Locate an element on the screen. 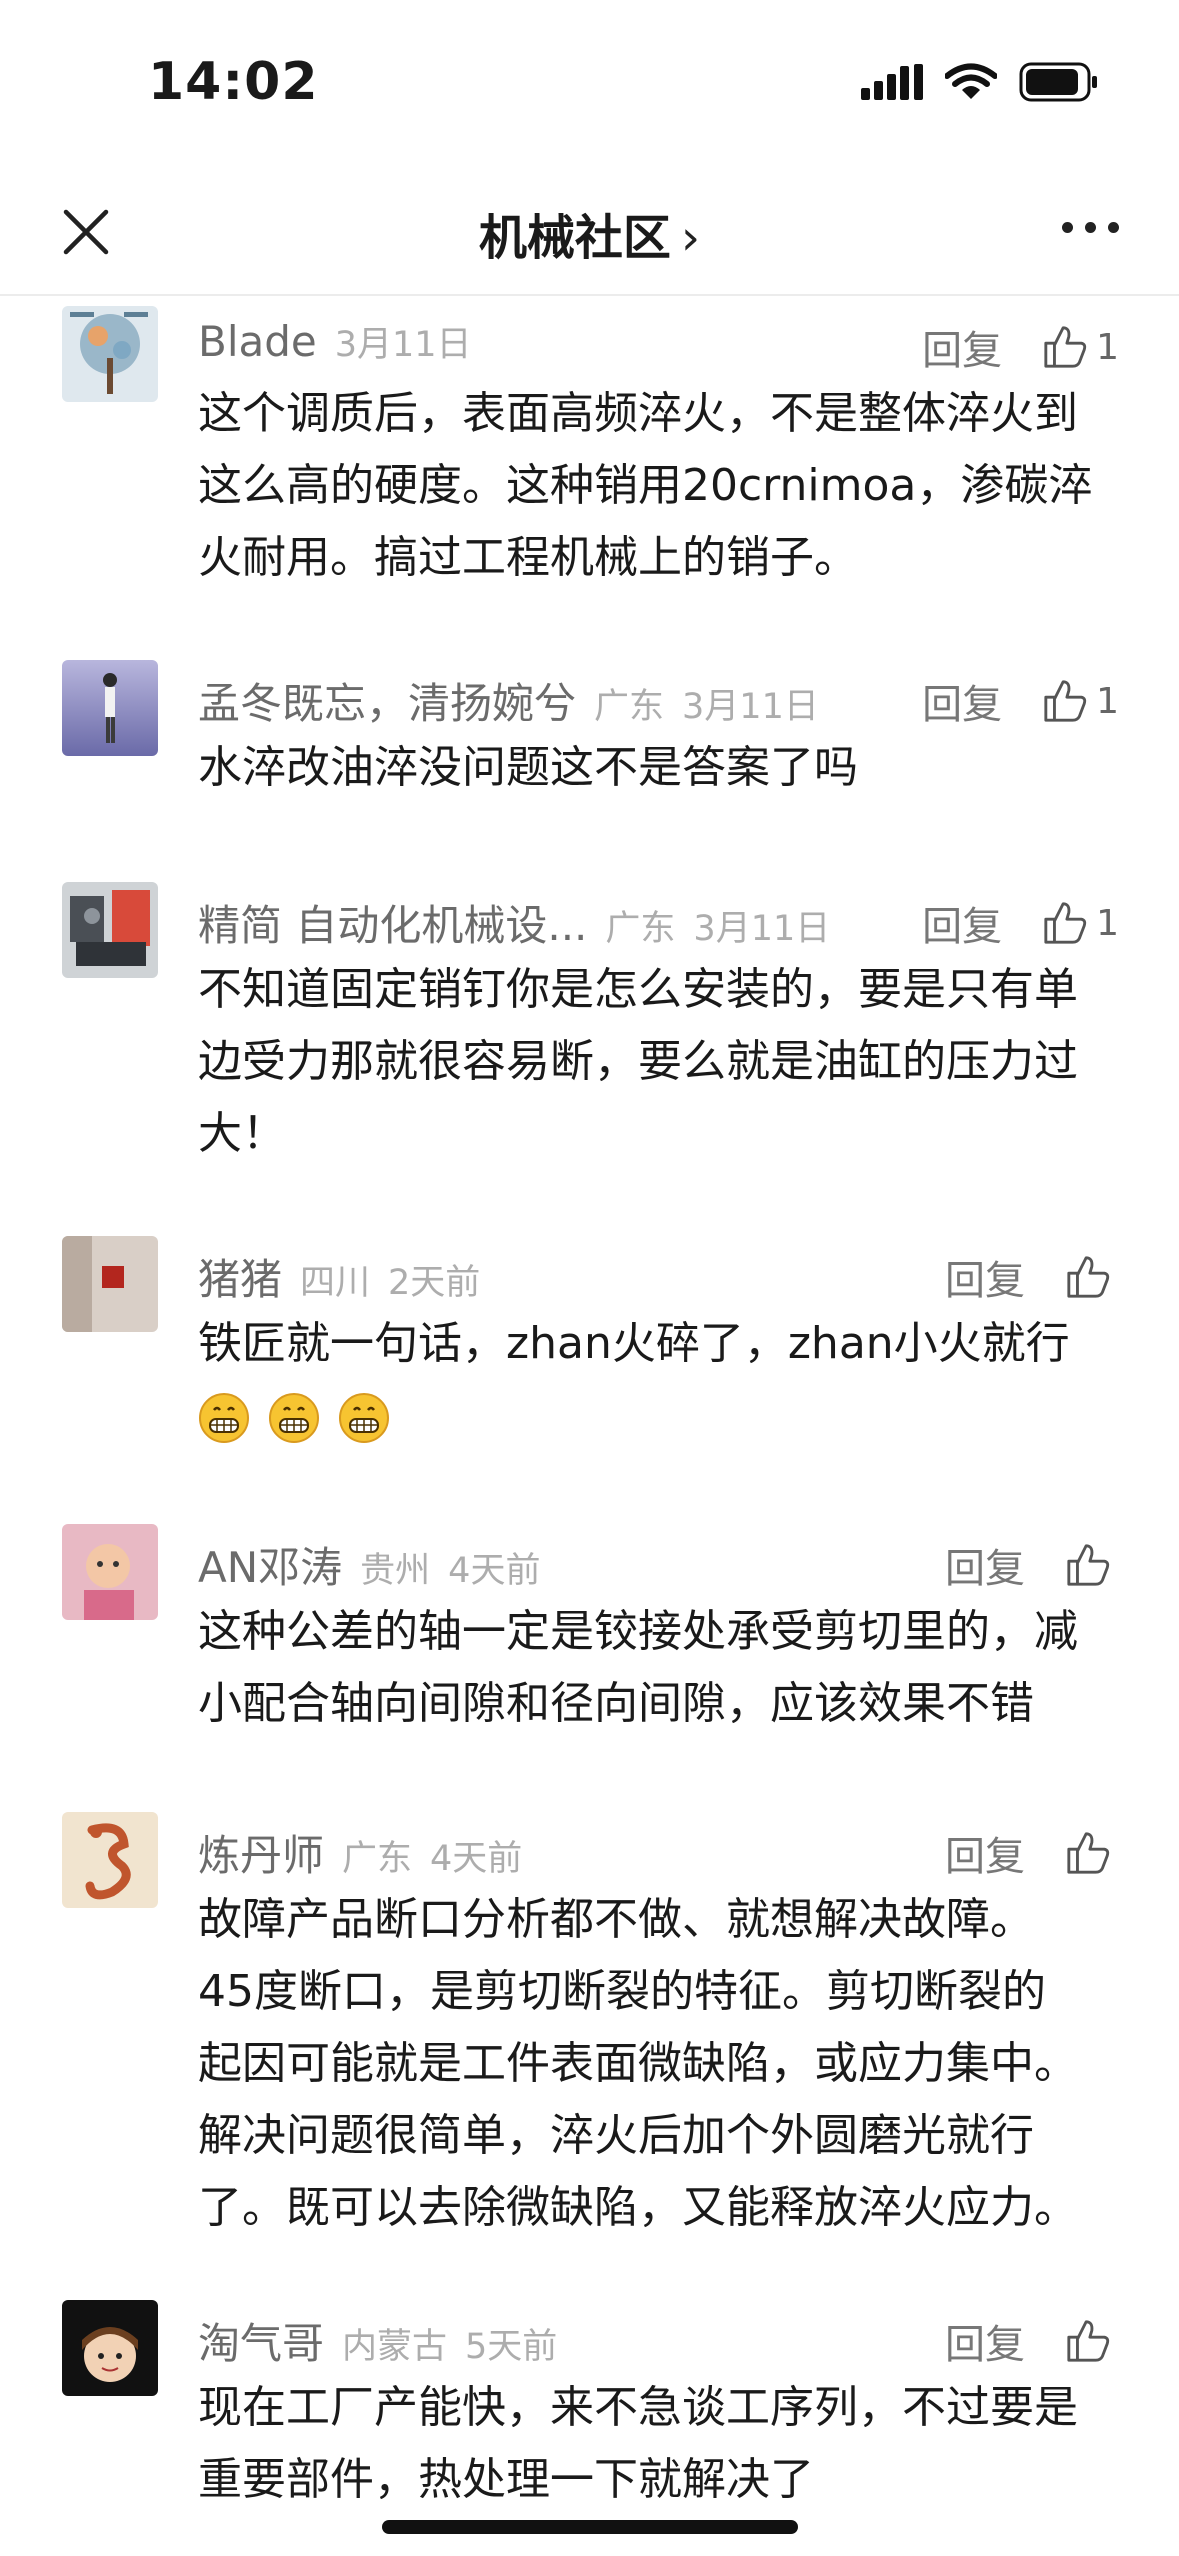 This screenshot has width=1179, height=2556. comment-meta: AN邓涛 贵州 4天前 is located at coordinates (369, 1564).